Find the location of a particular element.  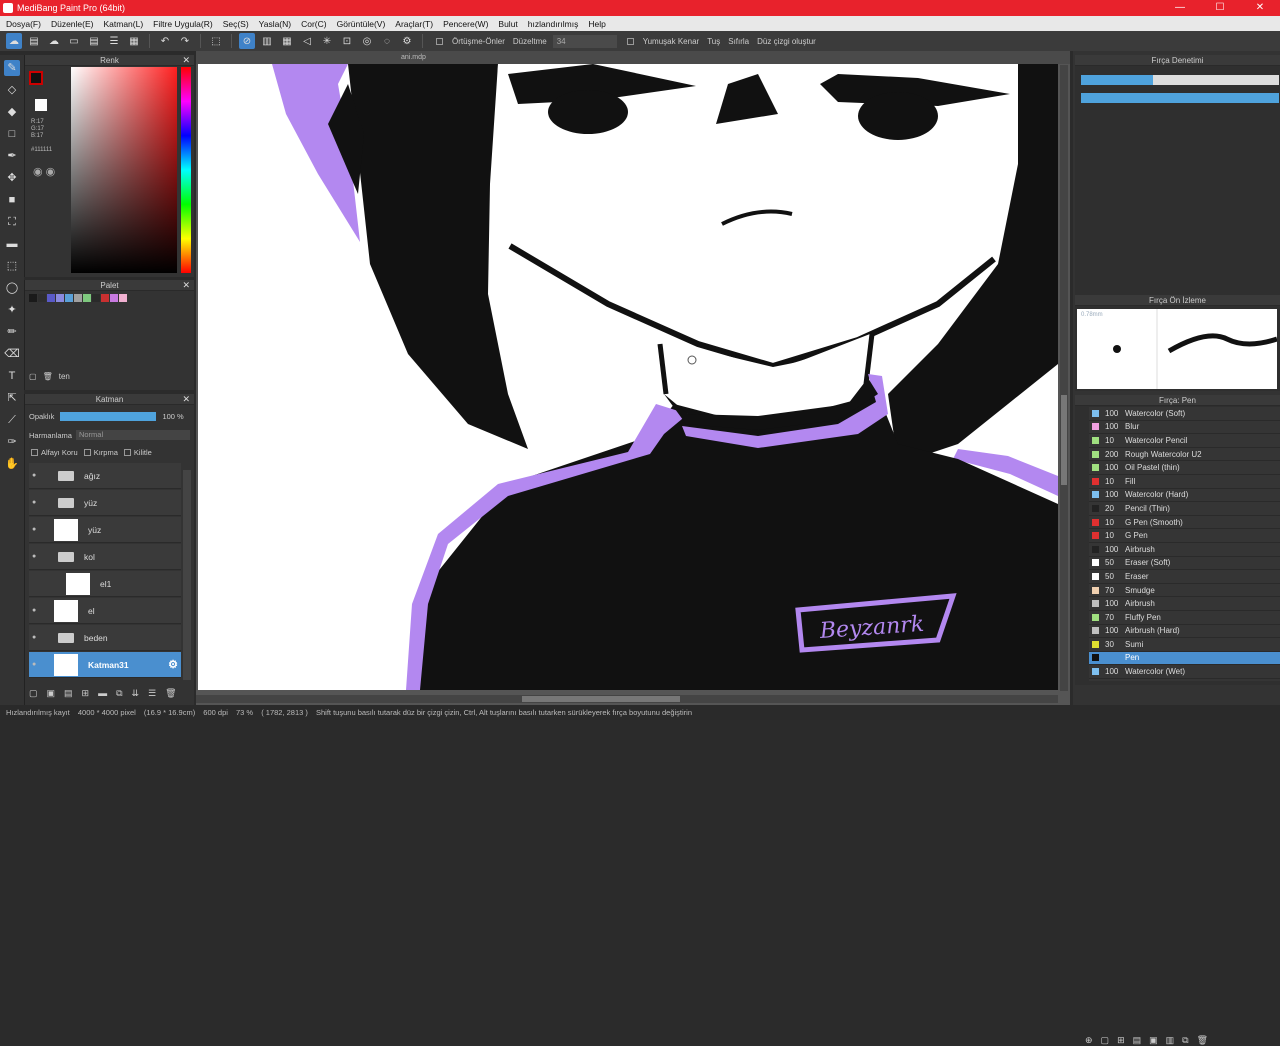

color-wheel-icon: ◉ is located at coordinates (38, 172).